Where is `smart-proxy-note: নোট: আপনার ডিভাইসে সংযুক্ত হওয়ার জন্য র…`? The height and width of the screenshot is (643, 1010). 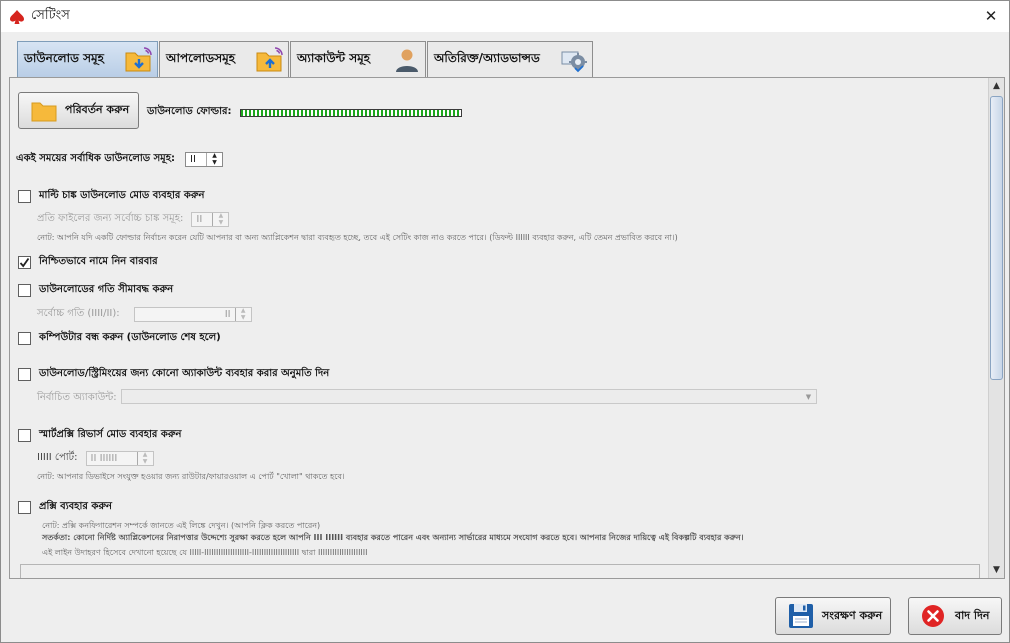 smart-proxy-note: নোট: আপনার ডিভাইসে সংযুক্ত হওয়ার জন্য র… is located at coordinates (191, 477).